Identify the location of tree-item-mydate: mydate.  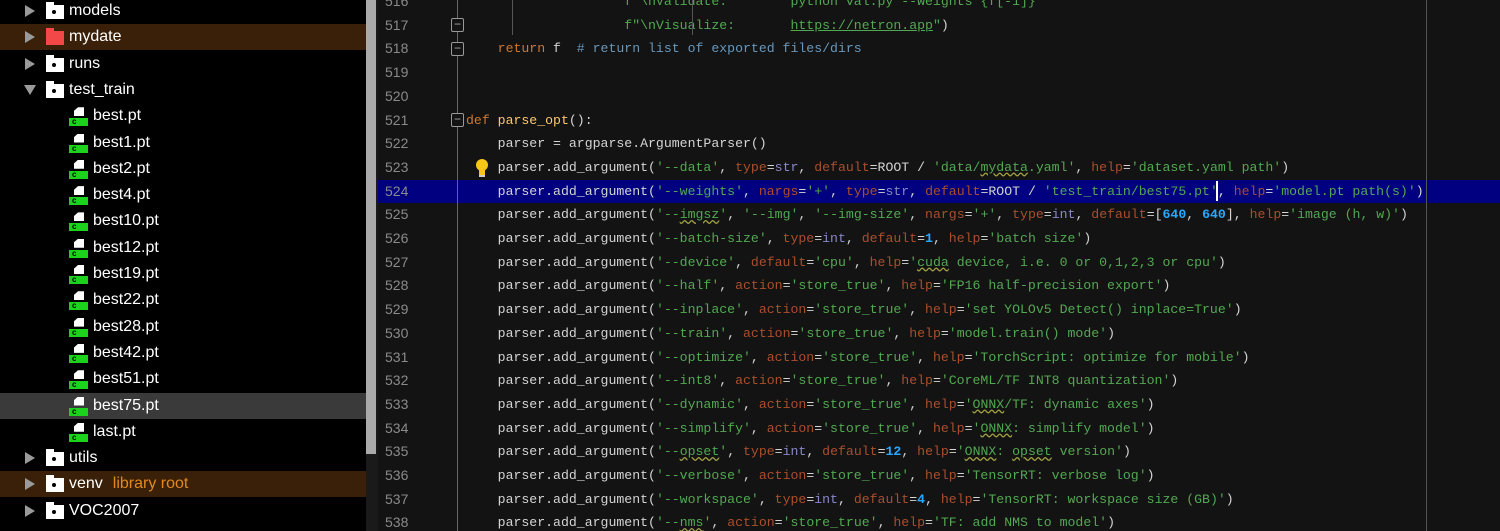
(183, 37).